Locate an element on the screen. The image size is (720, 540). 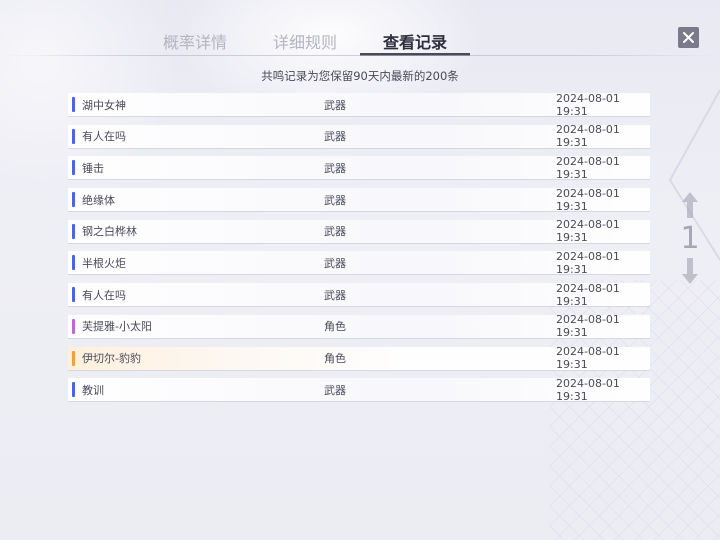
tab-bar: 概率详情 详细规则 查看记录 is located at coordinates (305, 41).